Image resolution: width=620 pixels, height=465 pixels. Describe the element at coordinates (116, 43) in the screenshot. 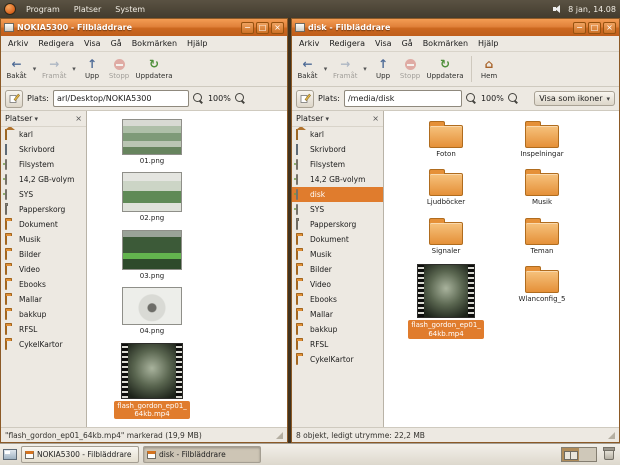

I see `menu-ga: Gå` at that location.